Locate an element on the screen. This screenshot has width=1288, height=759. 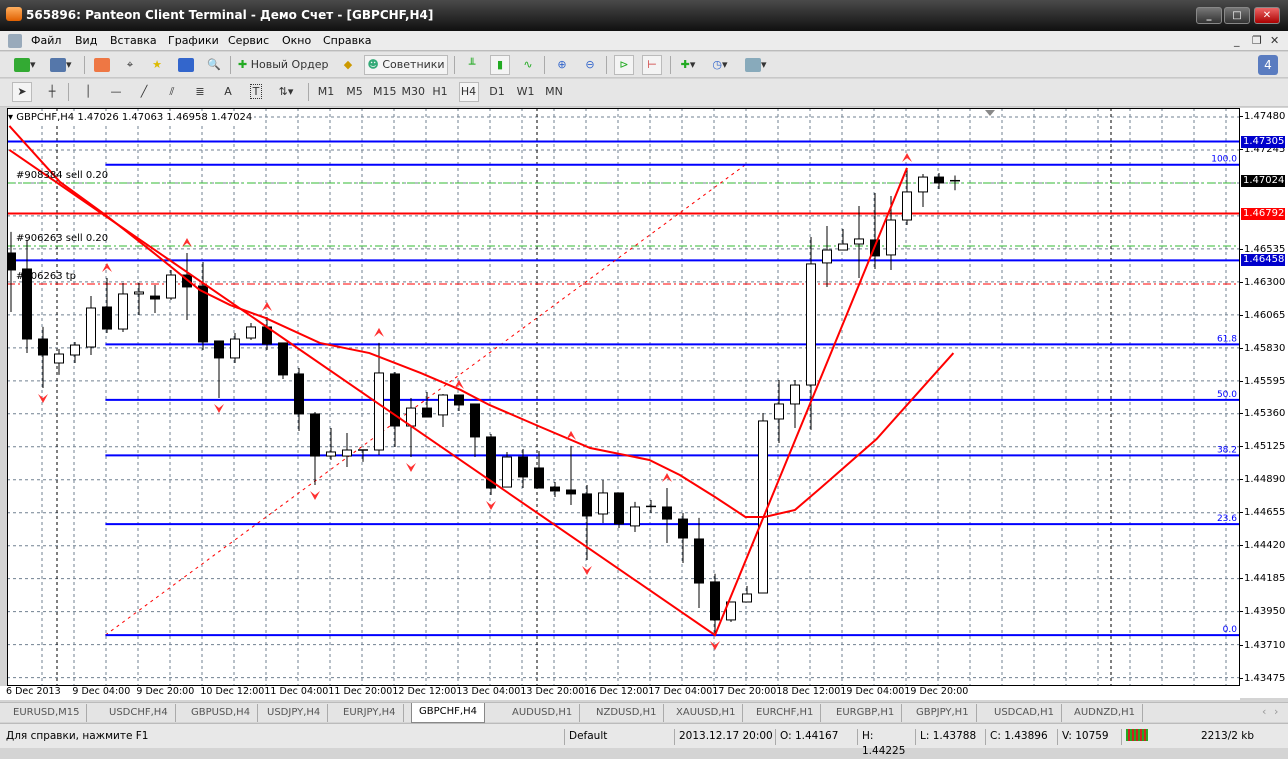
navigator-button: ★ is located at coordinates (157, 65).